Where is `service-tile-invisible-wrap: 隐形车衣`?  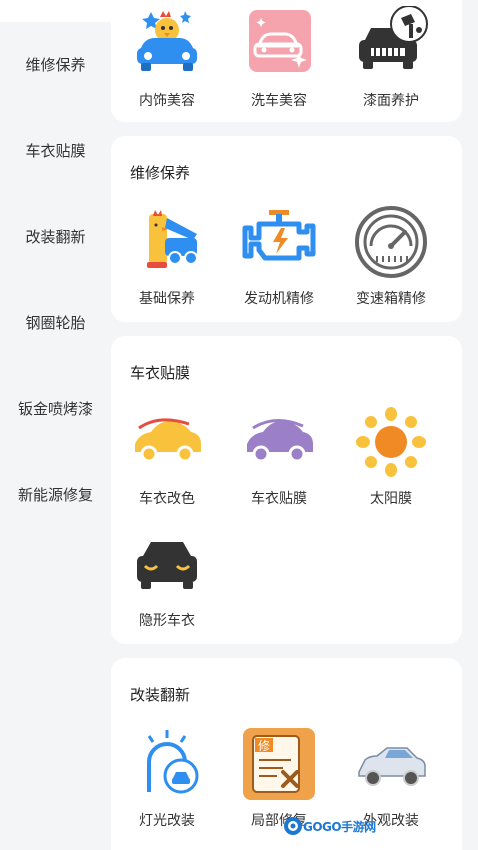 service-tile-invisible-wrap: 隐形车衣 is located at coordinates (167, 578).